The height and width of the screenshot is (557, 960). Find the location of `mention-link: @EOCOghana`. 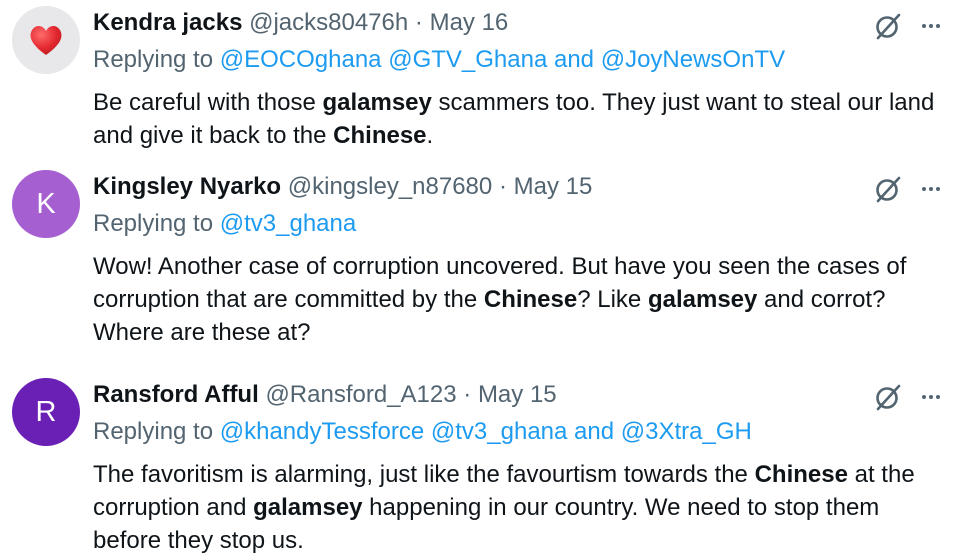

mention-link: @EOCOghana is located at coordinates (301, 59).